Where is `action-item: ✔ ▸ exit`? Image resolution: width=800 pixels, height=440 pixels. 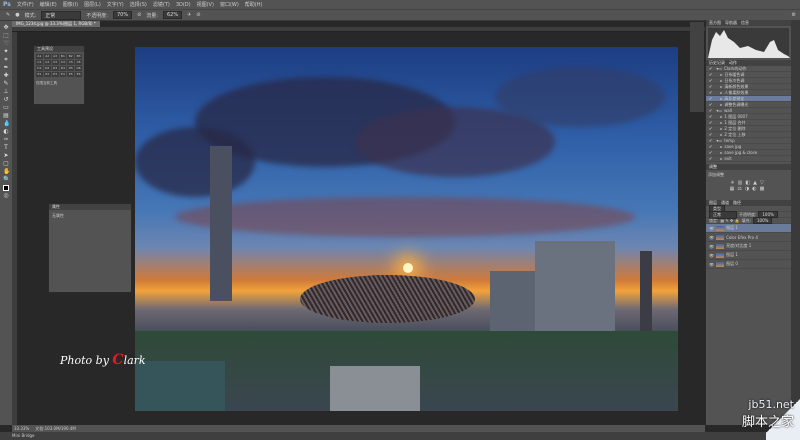
action-item: ✔ ▸ exit is located at coordinates (748, 159).